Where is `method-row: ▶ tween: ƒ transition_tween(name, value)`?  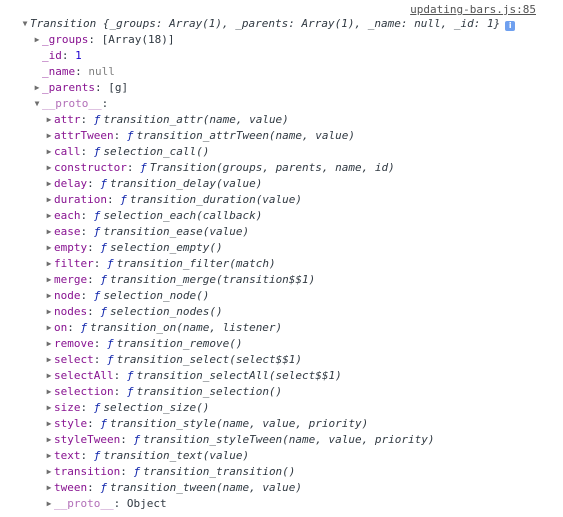
method-row: ▶ tween: ƒ transition_tween(name, value) is located at coordinates (173, 488).